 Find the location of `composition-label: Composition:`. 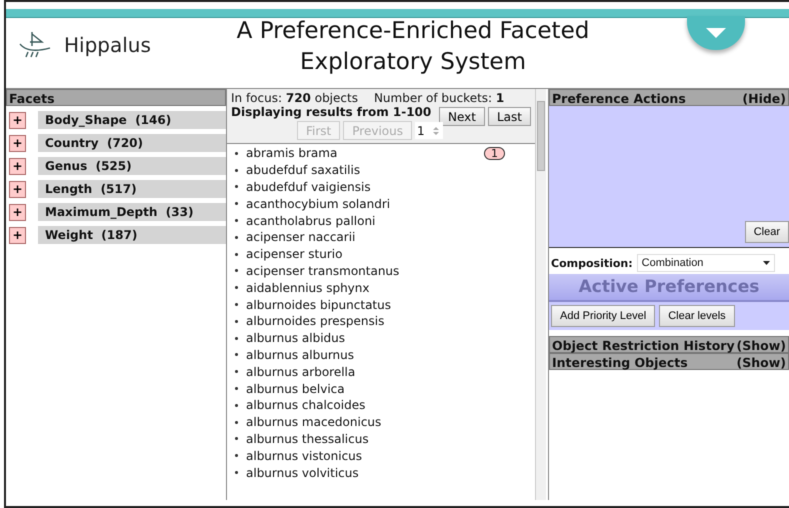

composition-label: Composition: is located at coordinates (592, 263).